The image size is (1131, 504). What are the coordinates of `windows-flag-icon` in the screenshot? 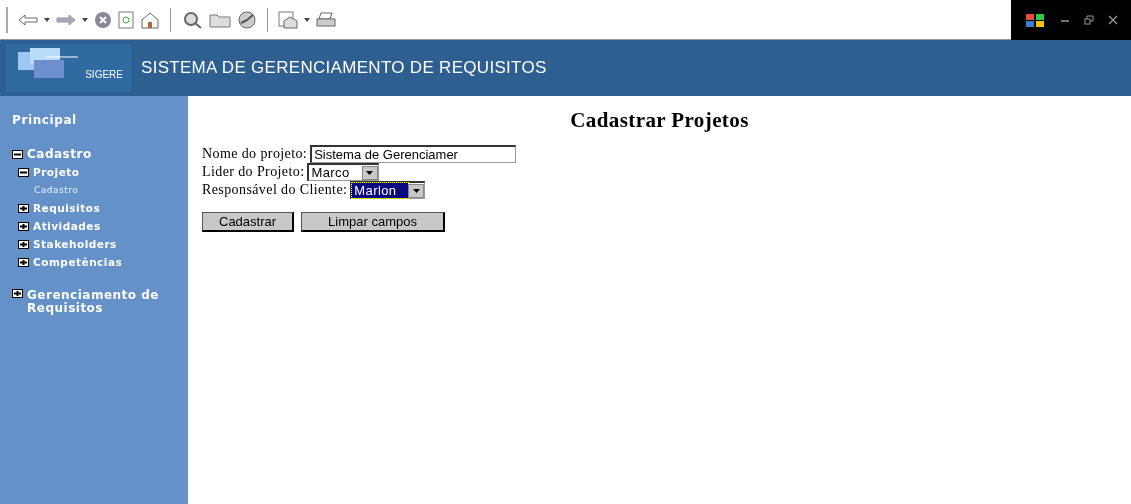 It's located at (1035, 19).